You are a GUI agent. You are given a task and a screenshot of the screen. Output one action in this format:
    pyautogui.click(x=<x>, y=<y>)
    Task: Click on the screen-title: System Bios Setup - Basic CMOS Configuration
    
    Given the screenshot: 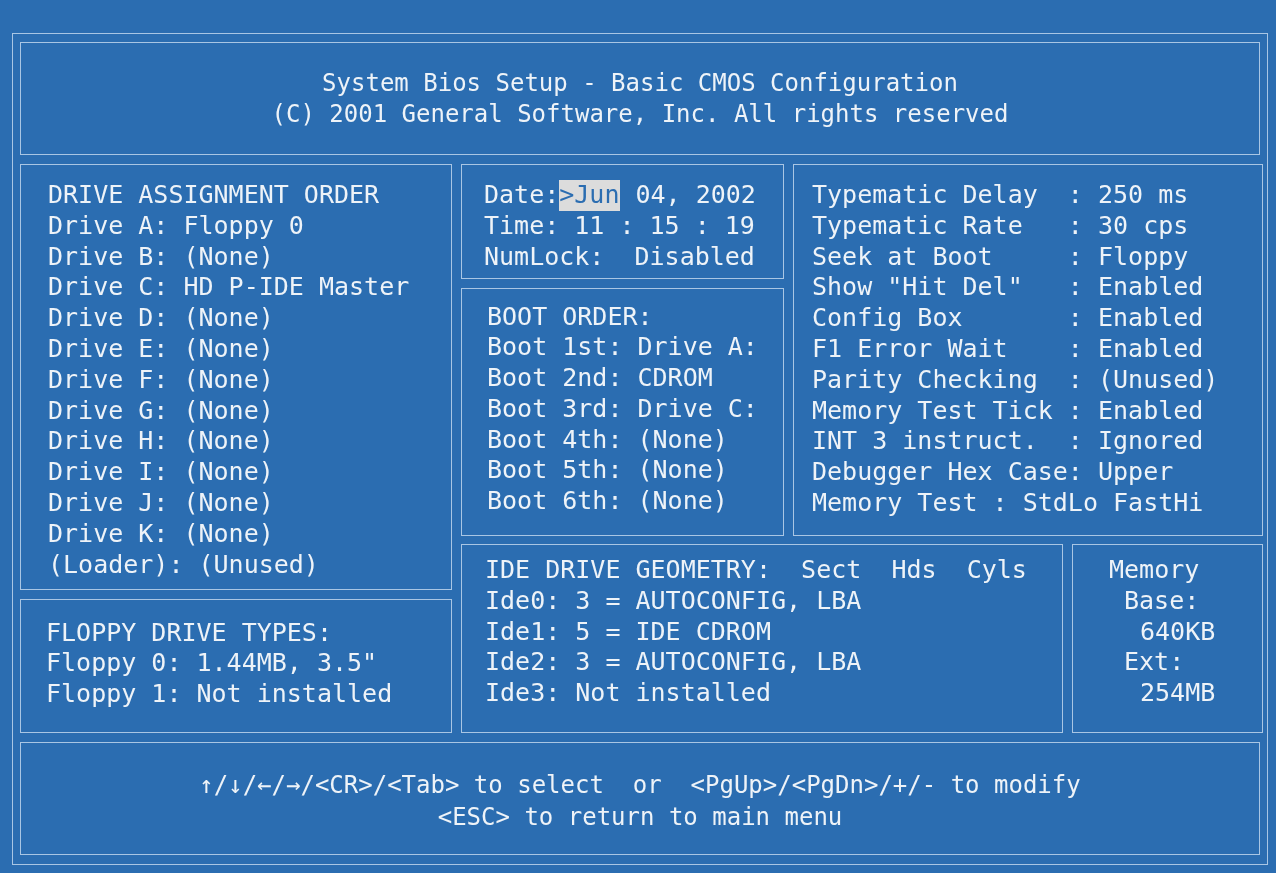 What is the action you would take?
    pyautogui.click(x=640, y=83)
    